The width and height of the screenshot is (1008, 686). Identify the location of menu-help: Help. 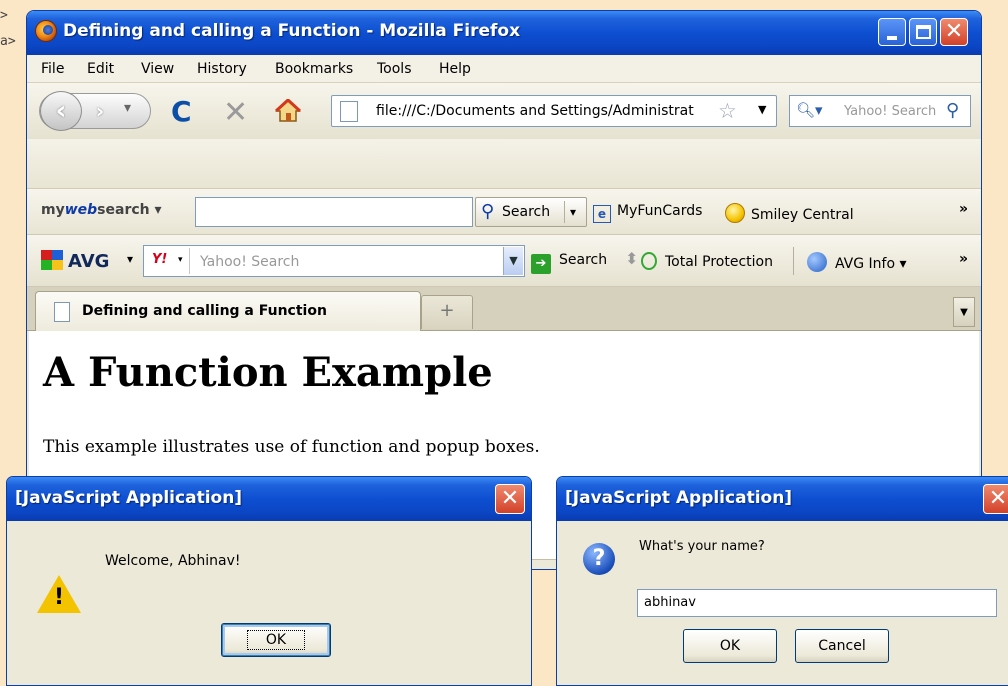
(455, 69).